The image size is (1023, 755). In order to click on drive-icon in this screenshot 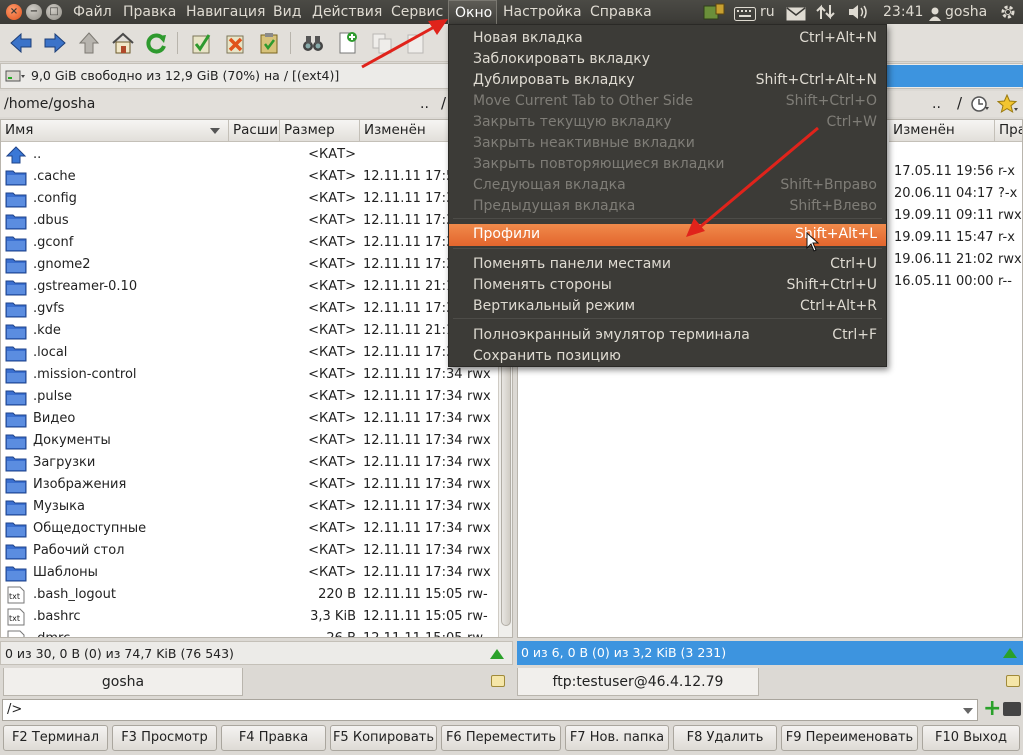, I will do `click(16, 76)`.